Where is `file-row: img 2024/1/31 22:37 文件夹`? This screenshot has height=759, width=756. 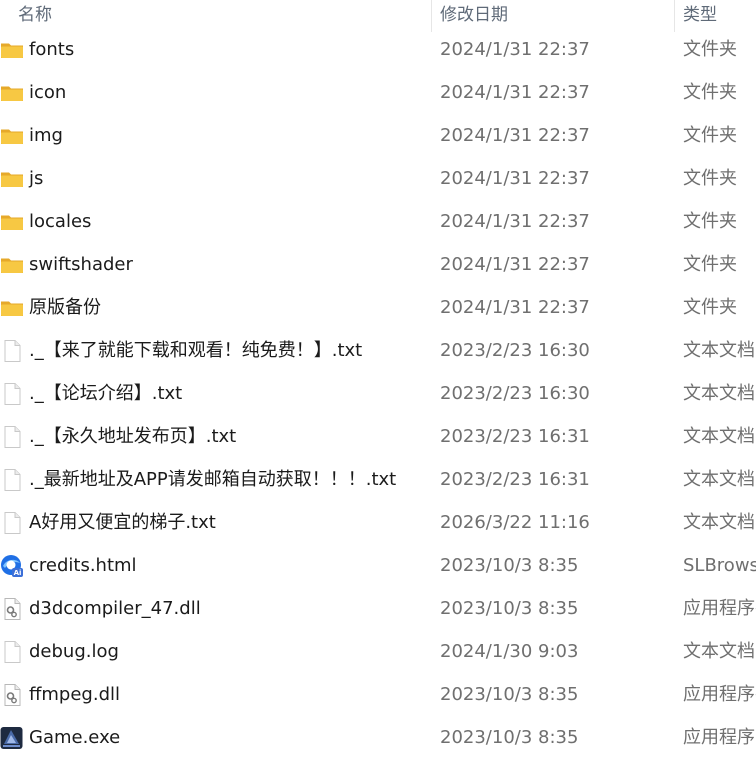
file-row: img 2024/1/31 22:37 文件夹 is located at coordinates (378, 135).